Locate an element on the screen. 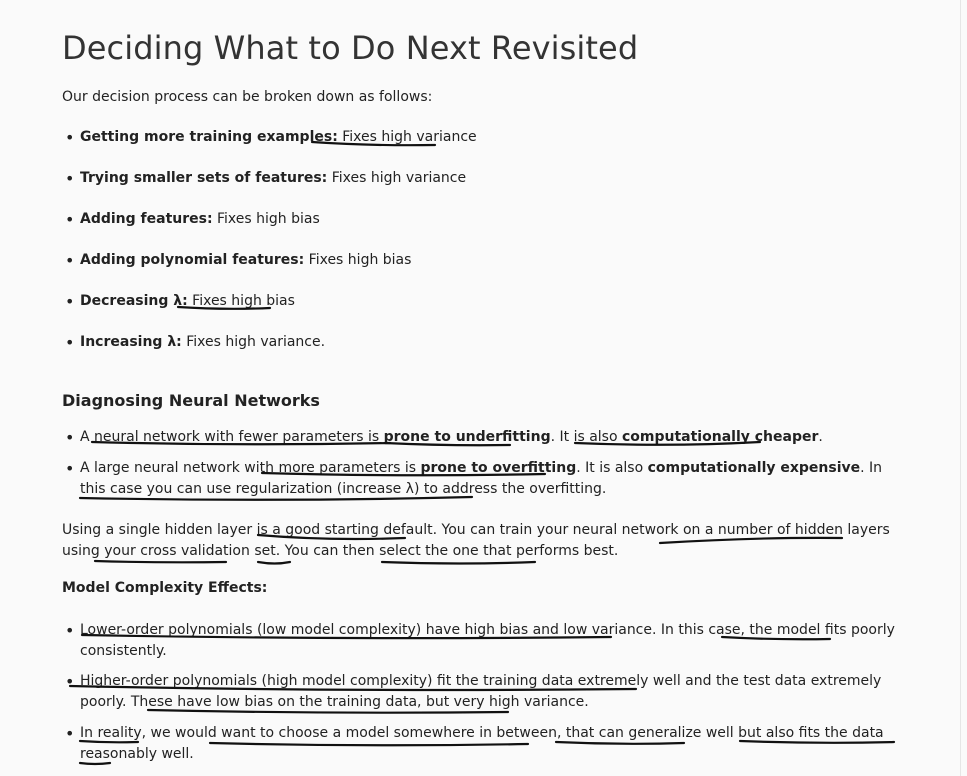 The height and width of the screenshot is (776, 967). list-item: Increasing λ: Fixes high variance. is located at coordinates (195, 343).